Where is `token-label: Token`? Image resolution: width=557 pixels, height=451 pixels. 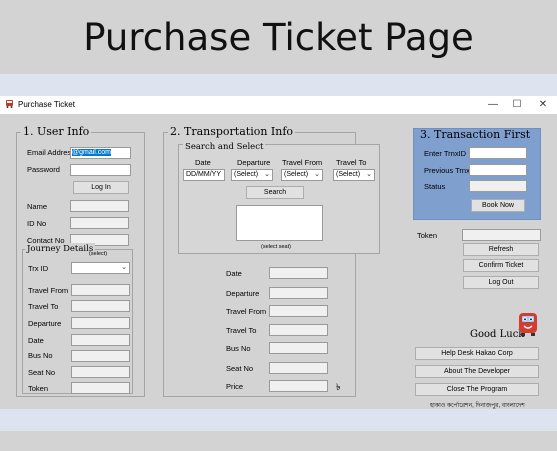
token-label: Token is located at coordinates (427, 235).